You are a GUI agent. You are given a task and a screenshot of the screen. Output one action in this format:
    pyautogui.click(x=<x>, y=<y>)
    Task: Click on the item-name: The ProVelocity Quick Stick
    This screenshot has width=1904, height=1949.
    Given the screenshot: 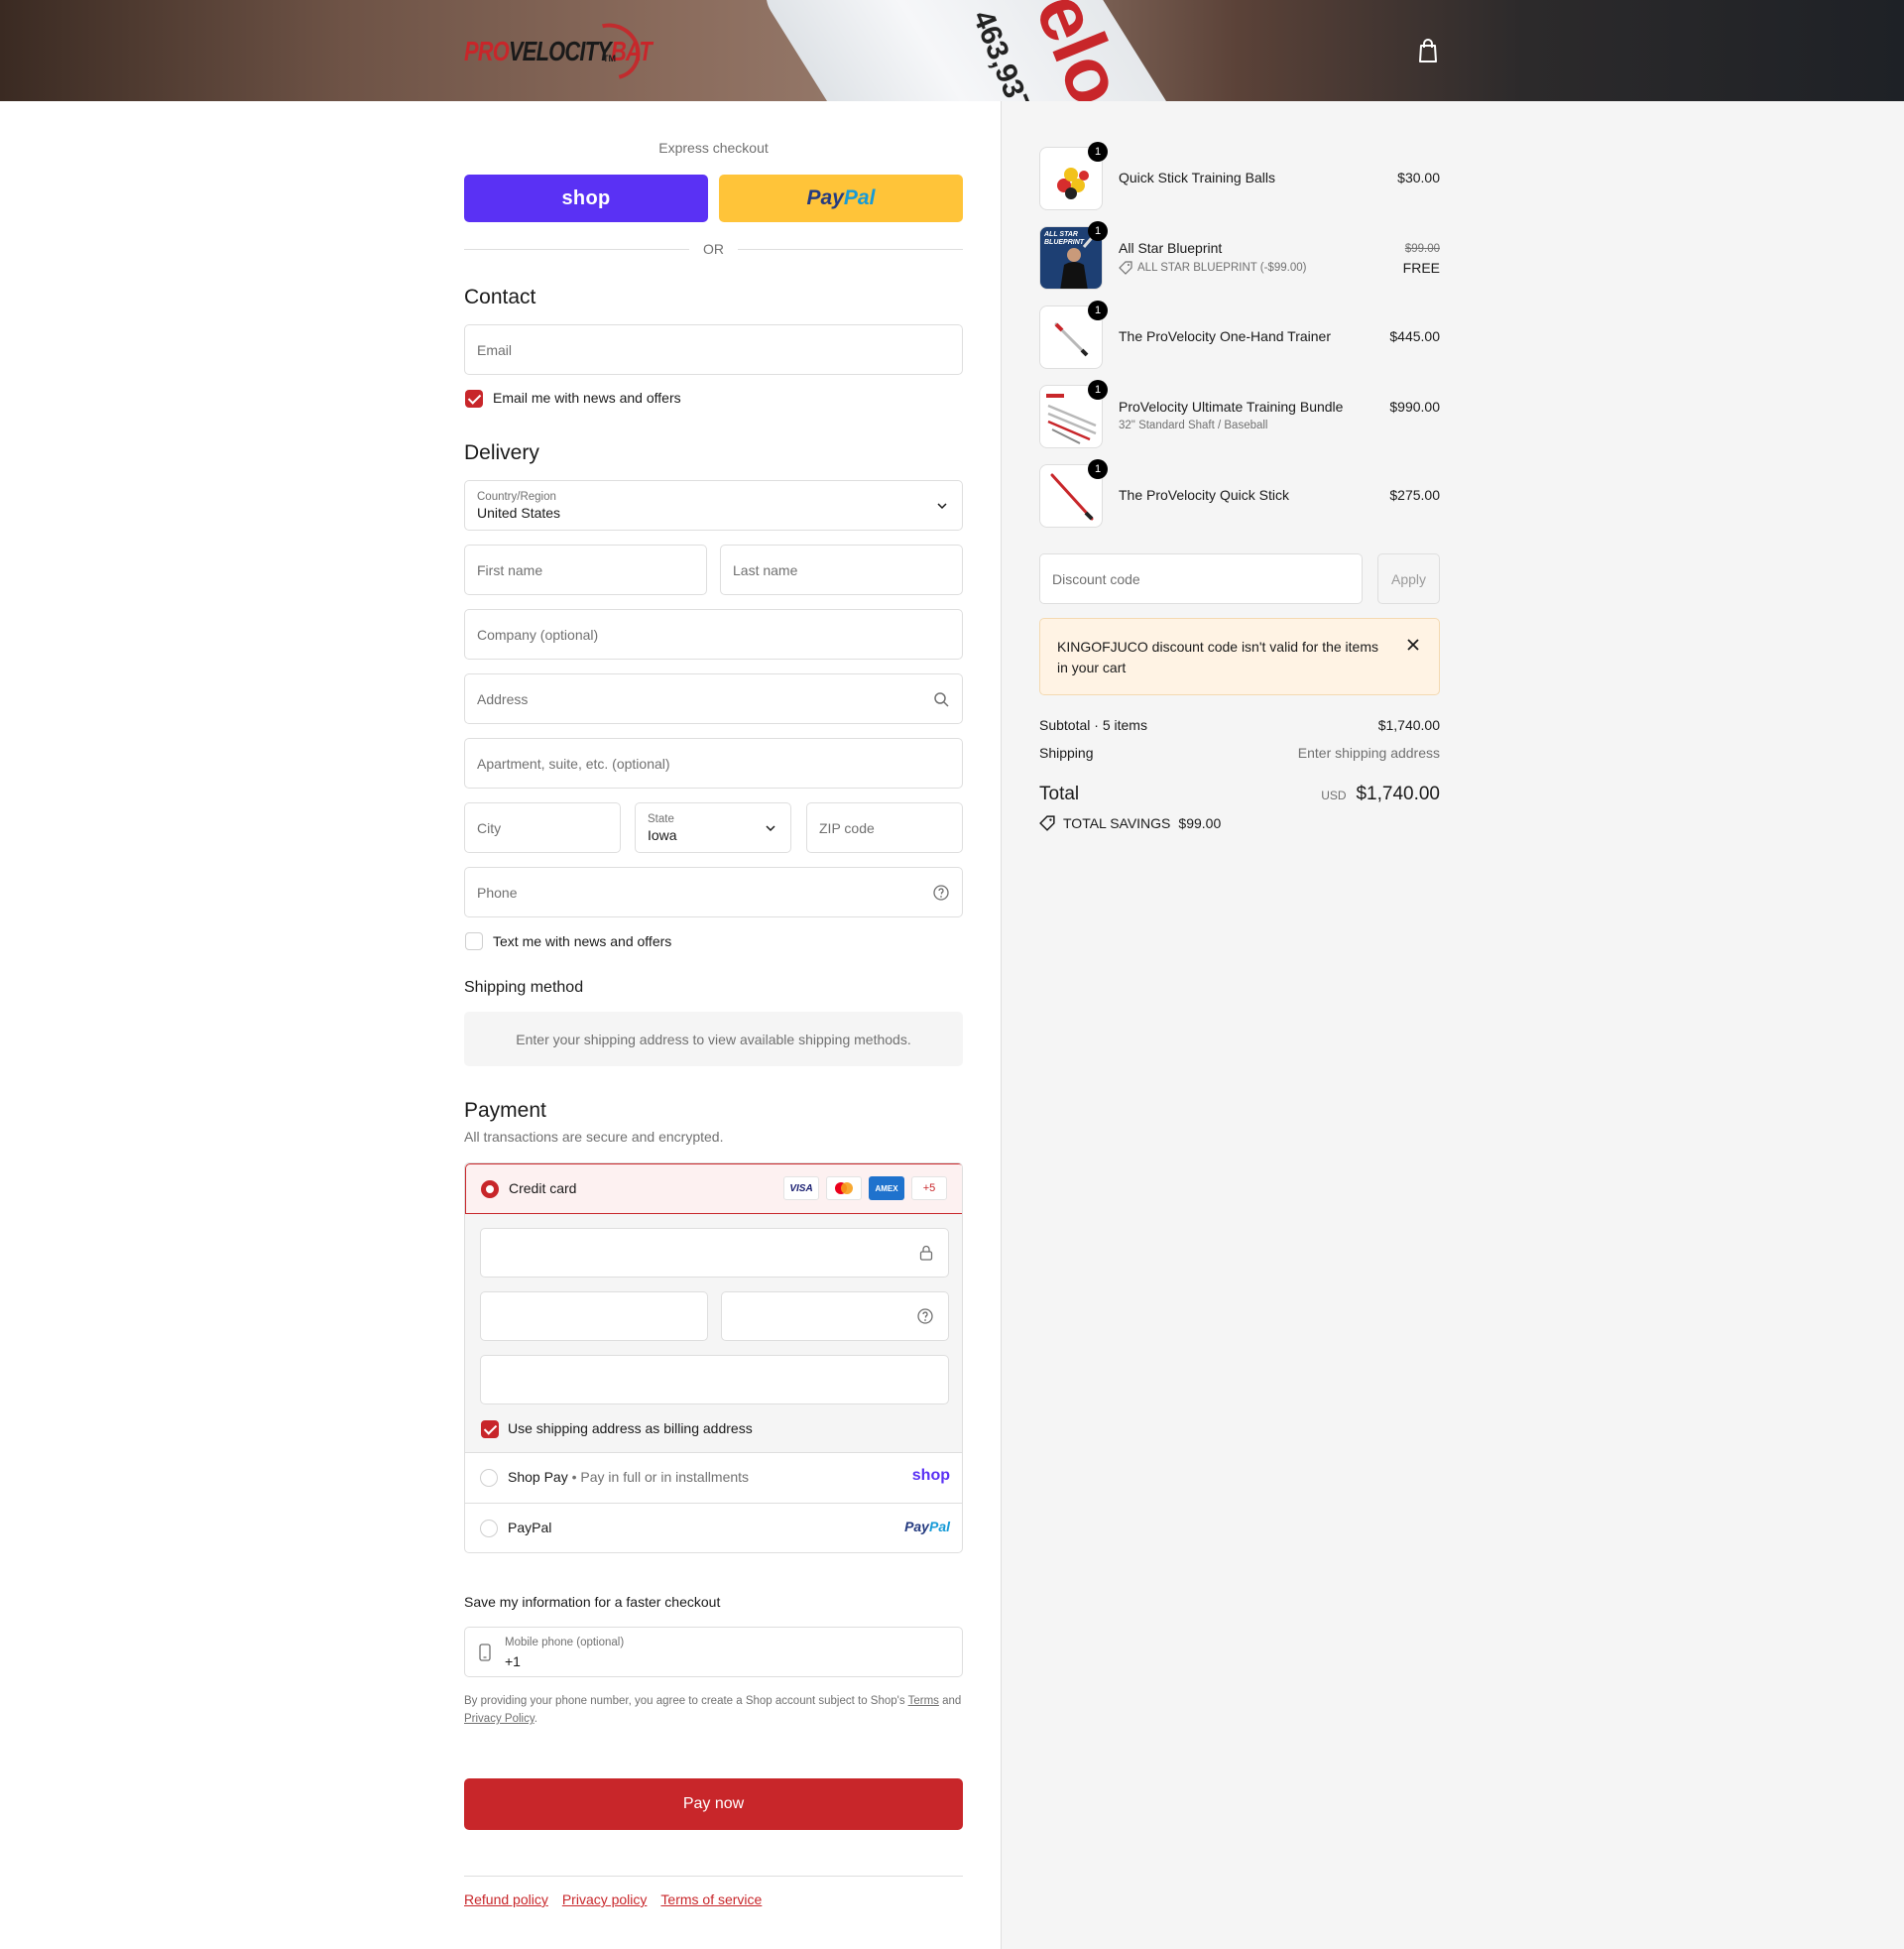 What is the action you would take?
    pyautogui.click(x=1204, y=495)
    